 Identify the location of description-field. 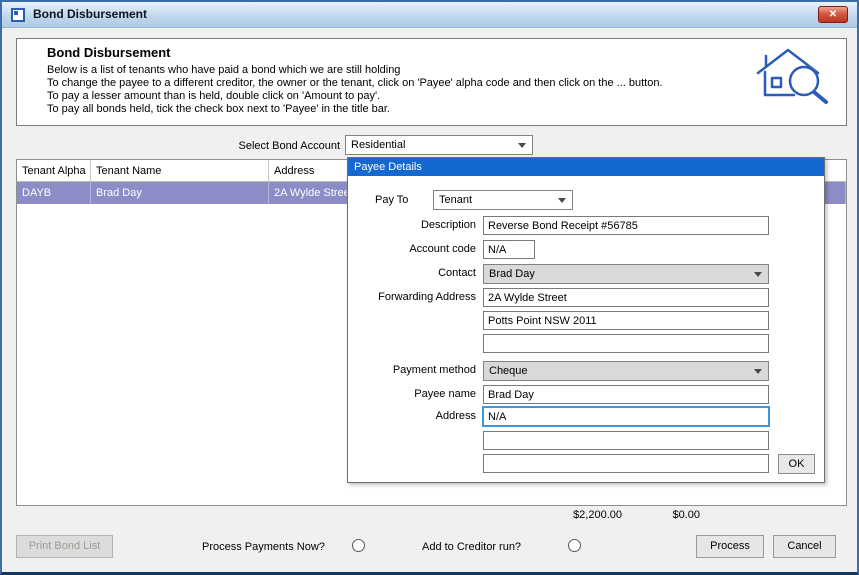
(626, 225).